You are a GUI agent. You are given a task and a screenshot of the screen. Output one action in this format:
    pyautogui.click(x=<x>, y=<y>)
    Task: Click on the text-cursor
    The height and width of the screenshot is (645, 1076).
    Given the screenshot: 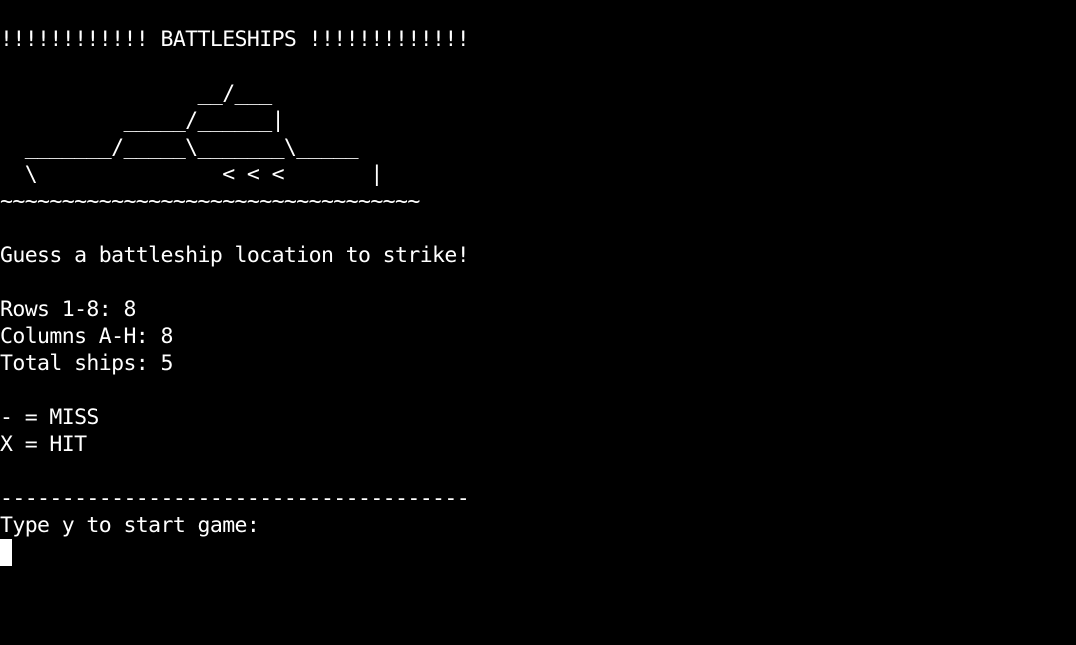 What is the action you would take?
    pyautogui.click(x=6, y=552)
    